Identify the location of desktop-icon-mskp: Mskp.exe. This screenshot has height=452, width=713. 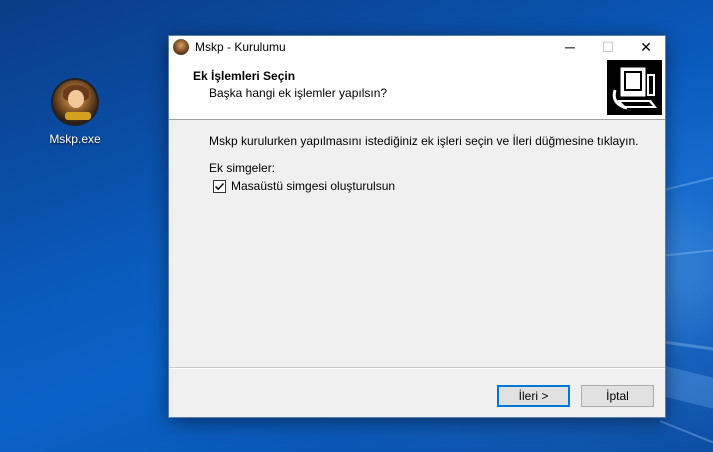
(75, 112).